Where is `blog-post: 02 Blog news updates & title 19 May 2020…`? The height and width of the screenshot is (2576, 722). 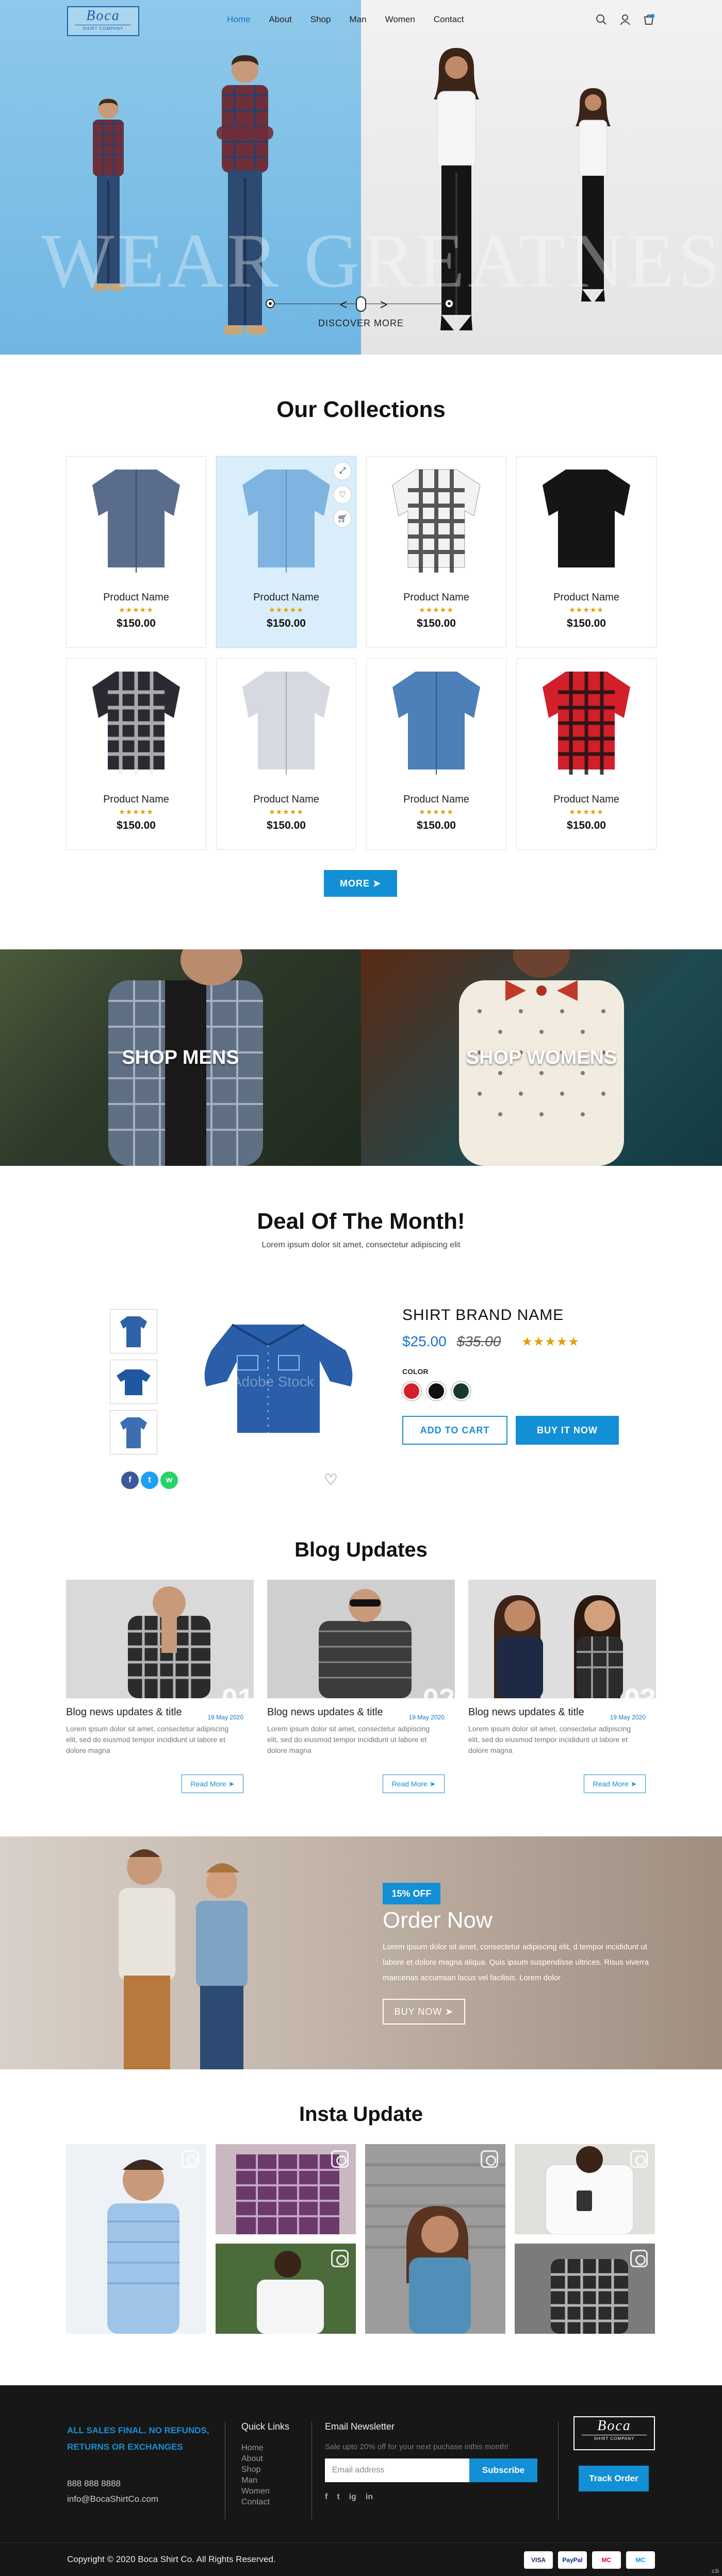
blog-post: 02 Blog news updates & title 19 May 2020… is located at coordinates (361, 1688).